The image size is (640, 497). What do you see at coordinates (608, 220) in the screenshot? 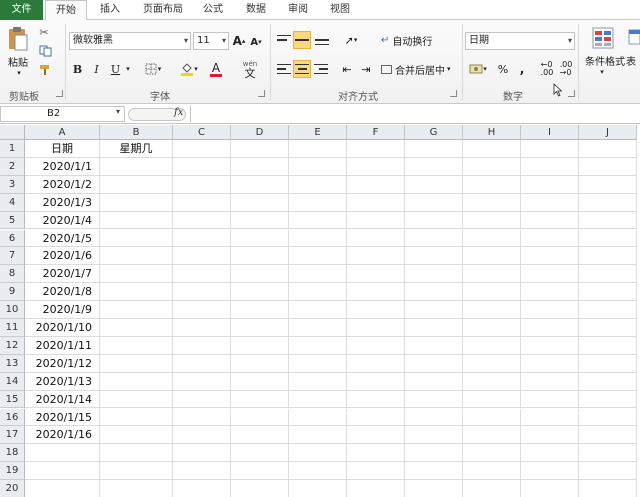
I see `cell-j5` at bounding box center [608, 220].